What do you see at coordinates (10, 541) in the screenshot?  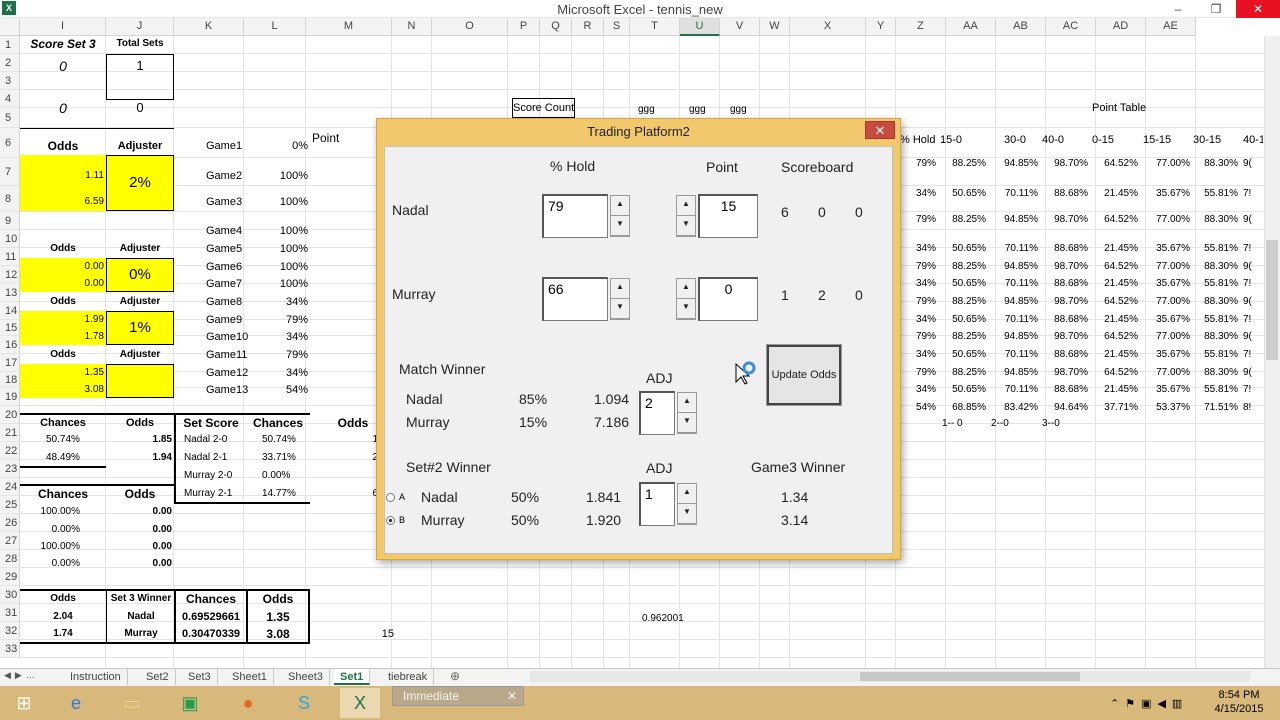 I see `row-header-27: 27` at bounding box center [10, 541].